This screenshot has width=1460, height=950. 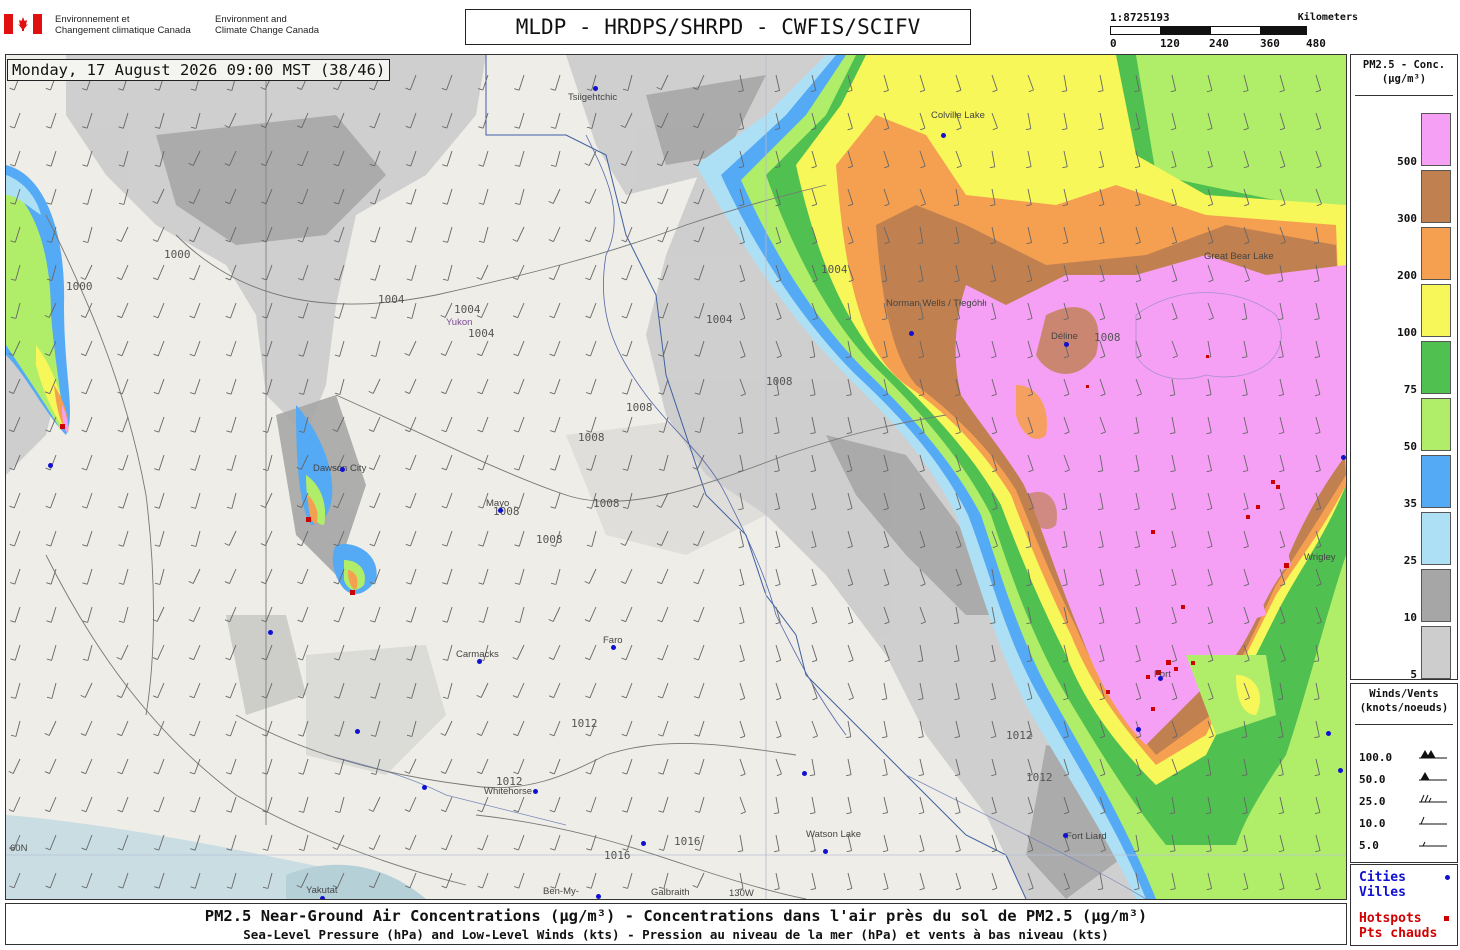 What do you see at coordinates (1410, 389) in the screenshot?
I see `legend-swatch-label: 75` at bounding box center [1410, 389].